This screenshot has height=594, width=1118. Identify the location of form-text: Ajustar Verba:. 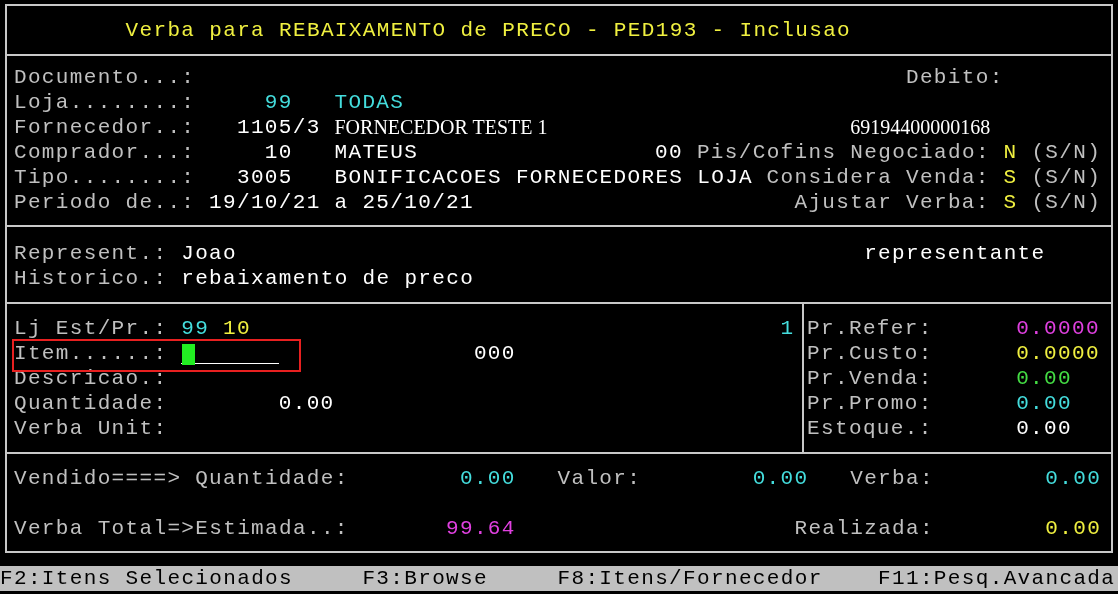
(892, 202).